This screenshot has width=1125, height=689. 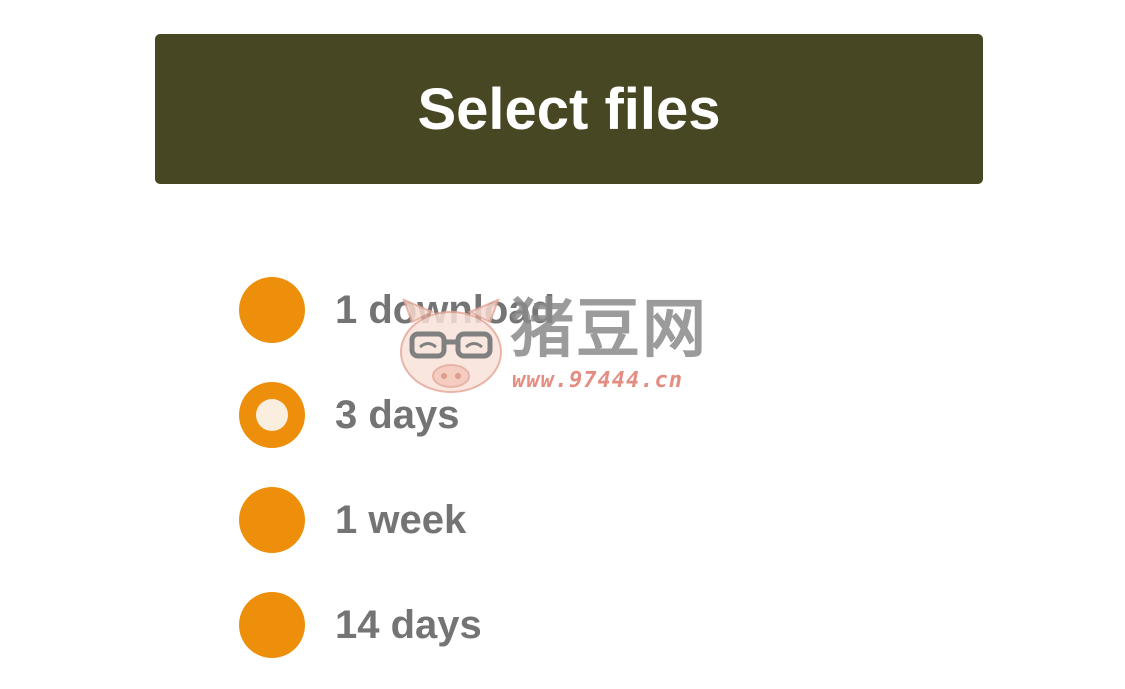 I want to click on expiry-option-3-days: 3 days, so click(x=589, y=415).